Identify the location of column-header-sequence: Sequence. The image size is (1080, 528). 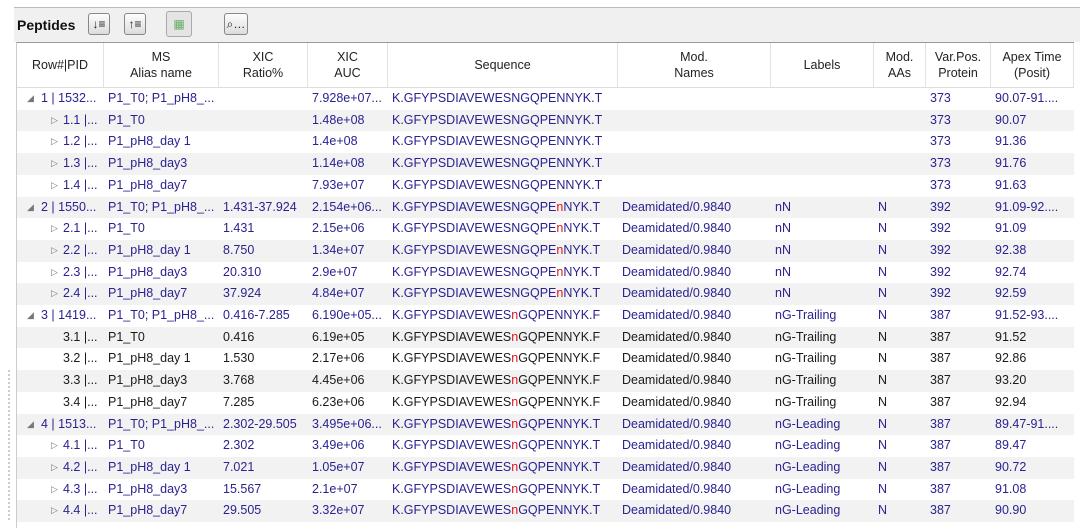
(503, 65).